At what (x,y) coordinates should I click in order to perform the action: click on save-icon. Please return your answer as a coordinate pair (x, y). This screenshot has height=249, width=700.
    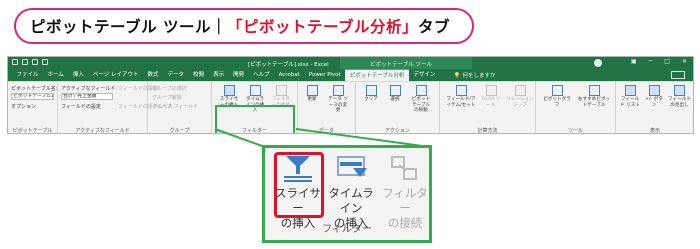
    Looking at the image, I should click on (25, 62).